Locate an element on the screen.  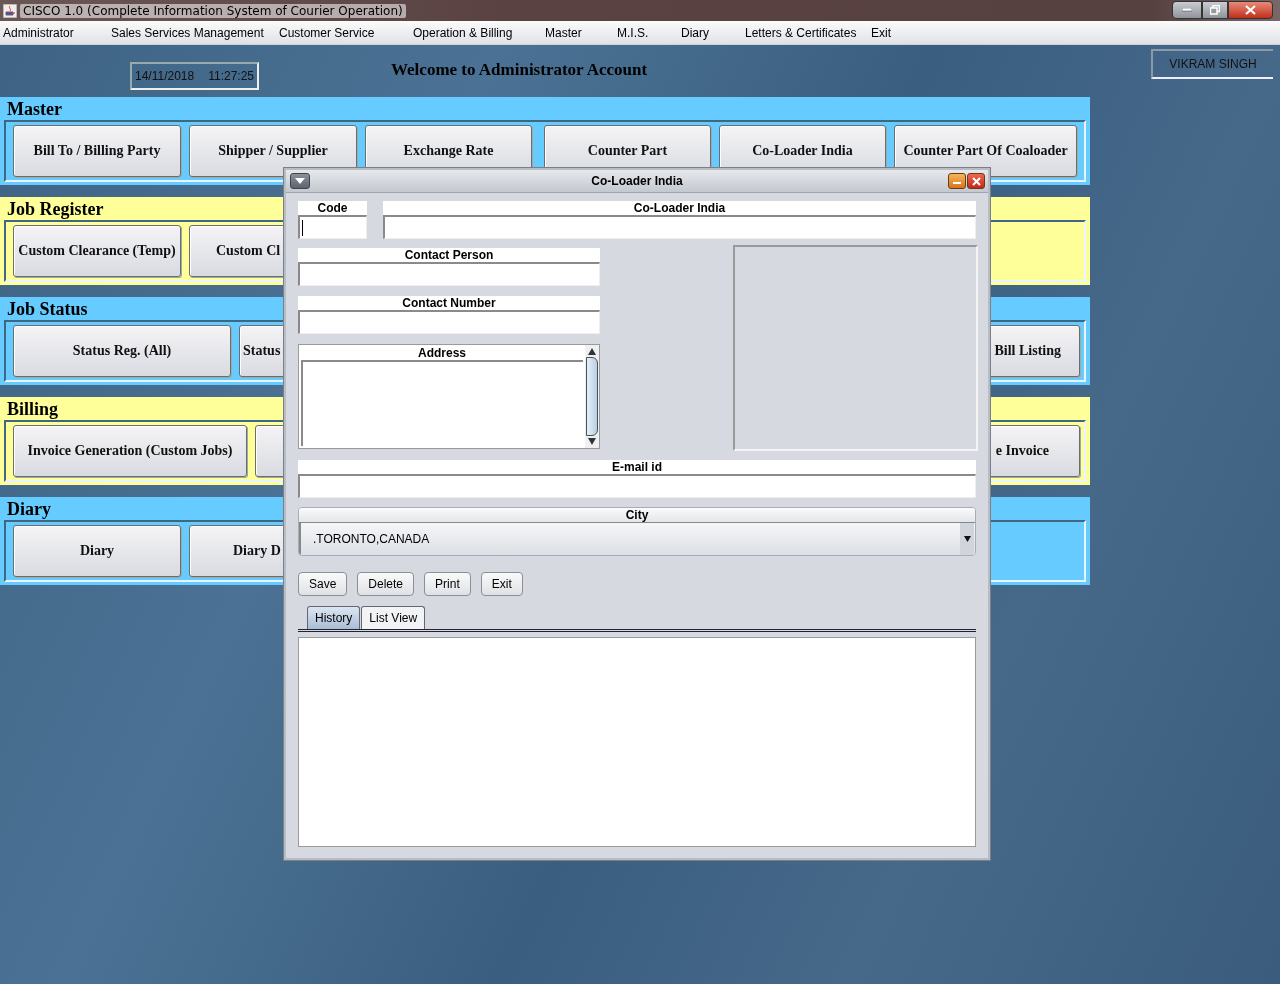
menu-button: Custom Clearance (Temp) is located at coordinates (97, 251).